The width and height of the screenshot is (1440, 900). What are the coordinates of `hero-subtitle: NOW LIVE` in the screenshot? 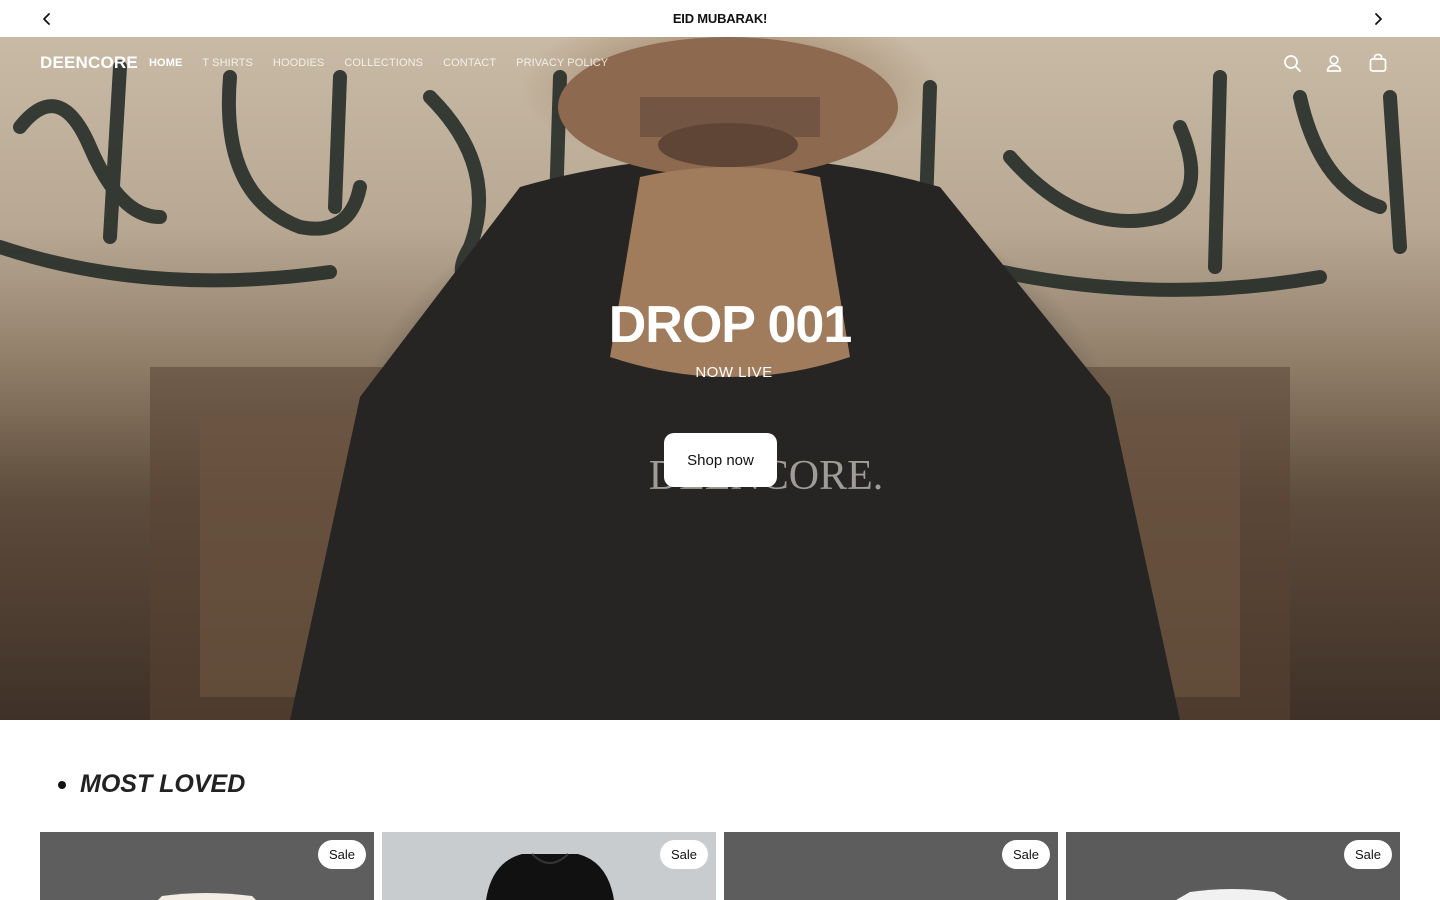 It's located at (734, 372).